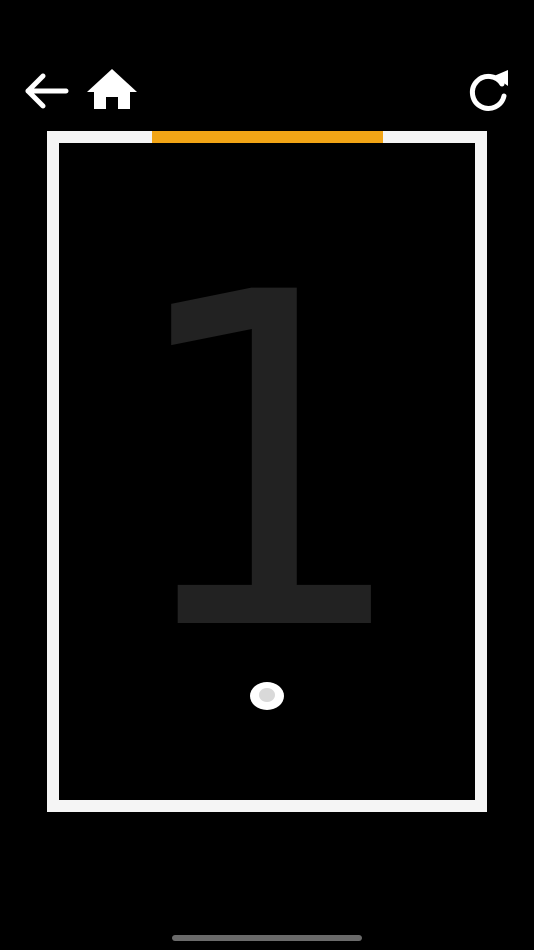 Image resolution: width=534 pixels, height=950 pixels. I want to click on ball, so click(267, 696).